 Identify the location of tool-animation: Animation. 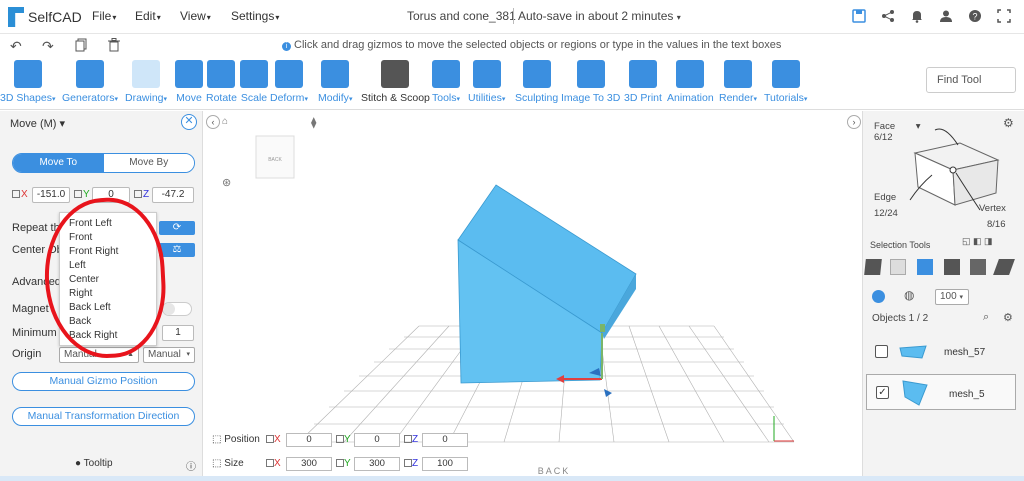
(690, 85).